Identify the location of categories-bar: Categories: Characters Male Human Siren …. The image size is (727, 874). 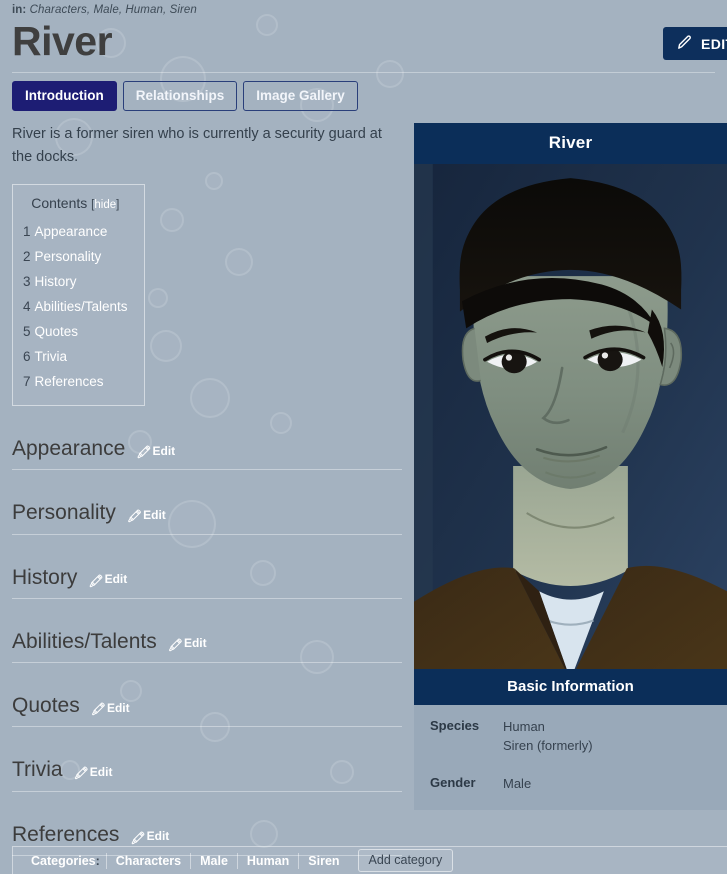
(369, 860).